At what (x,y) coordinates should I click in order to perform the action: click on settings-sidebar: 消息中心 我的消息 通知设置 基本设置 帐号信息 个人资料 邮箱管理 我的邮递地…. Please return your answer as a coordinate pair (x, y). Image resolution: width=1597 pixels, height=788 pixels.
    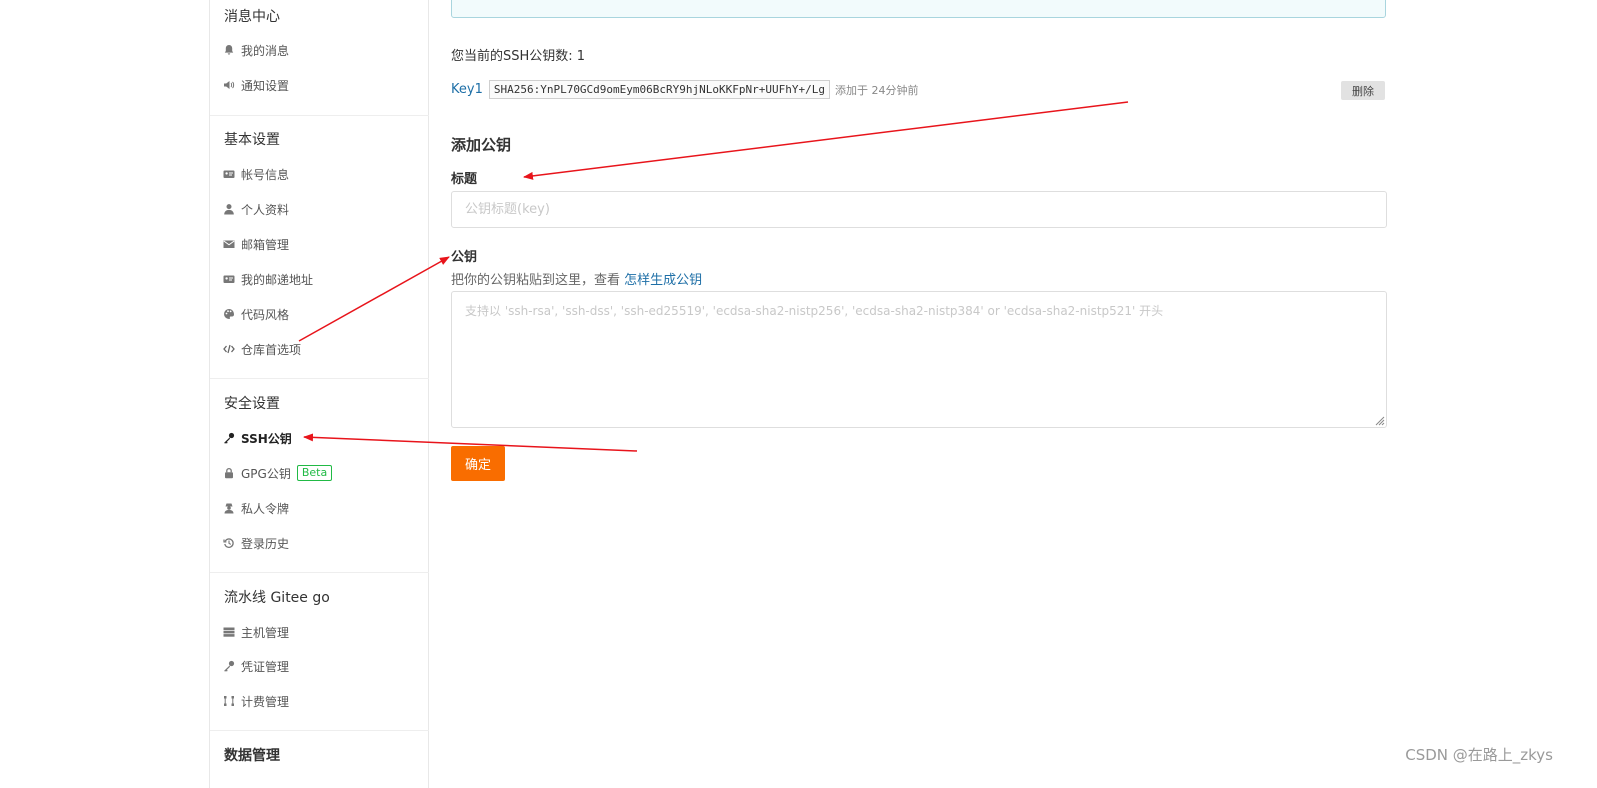
    Looking at the image, I should click on (319, 394).